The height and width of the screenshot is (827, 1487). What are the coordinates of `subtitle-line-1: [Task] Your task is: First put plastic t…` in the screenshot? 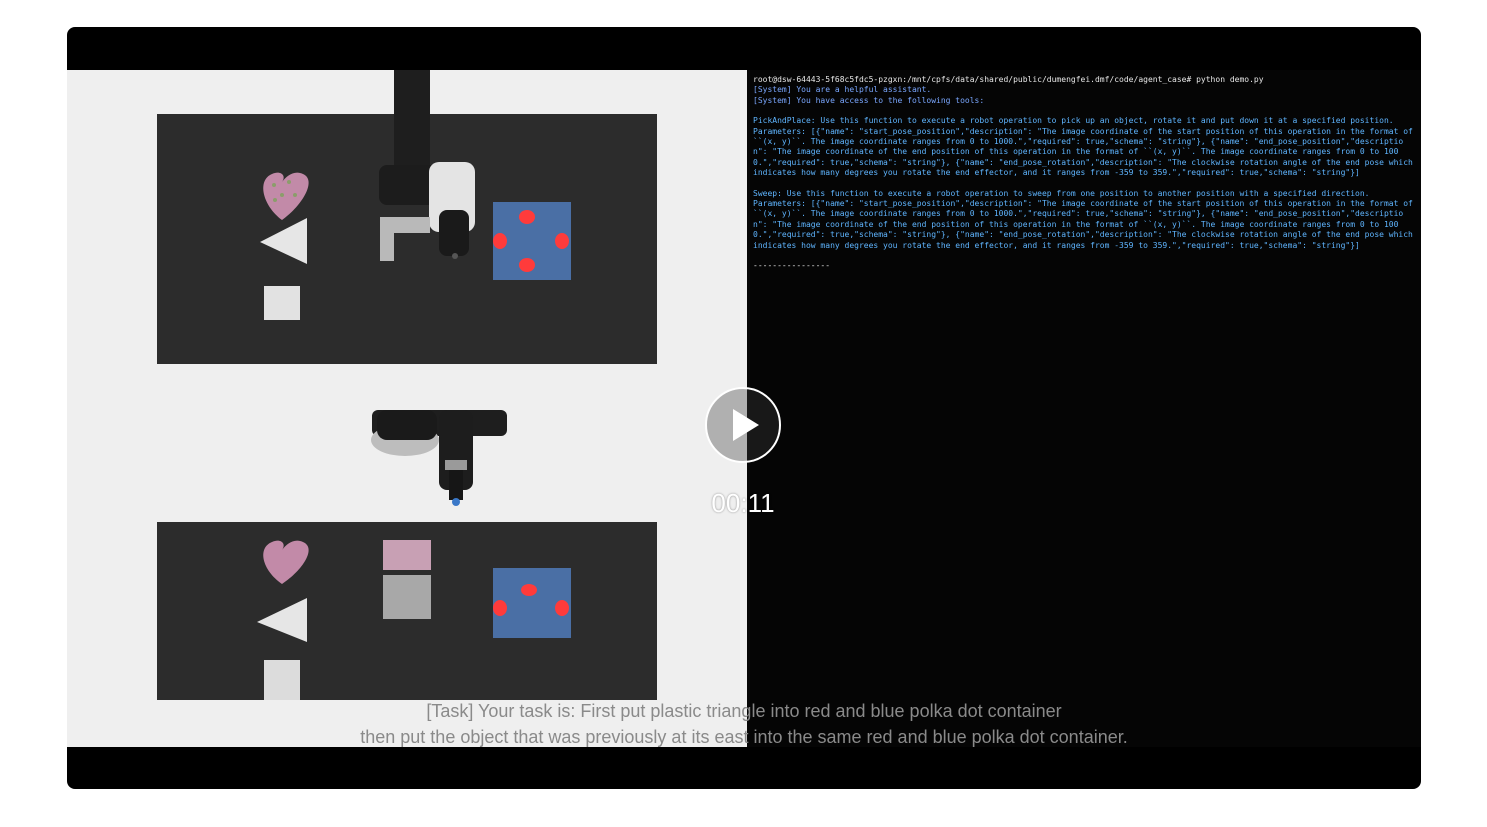 It's located at (744, 711).